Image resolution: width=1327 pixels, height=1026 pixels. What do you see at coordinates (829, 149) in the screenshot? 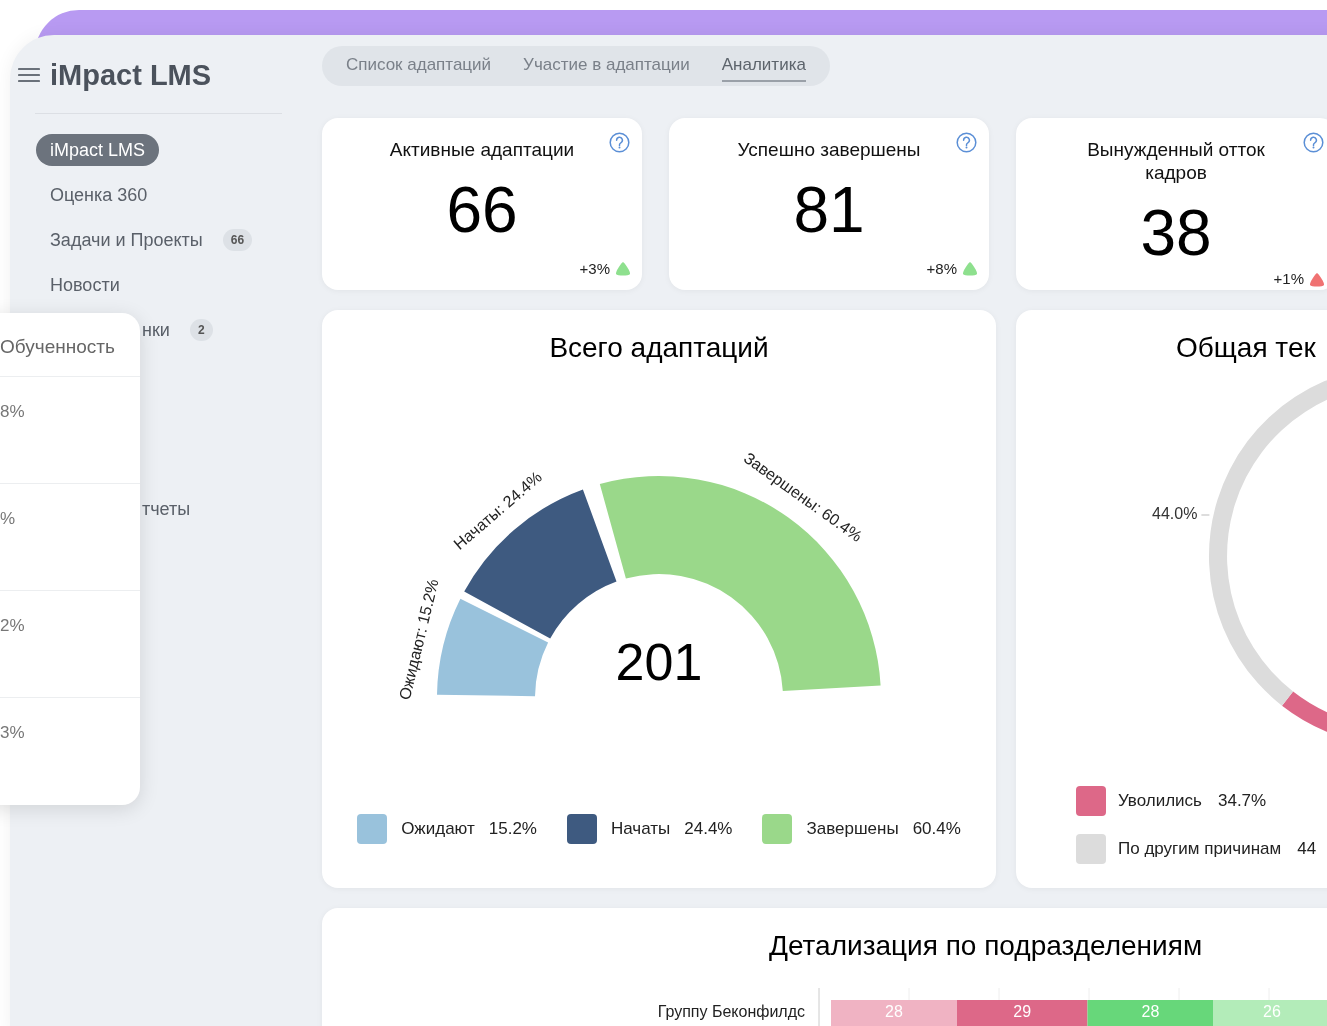
I see `kpi-title: Успешно завершены` at bounding box center [829, 149].